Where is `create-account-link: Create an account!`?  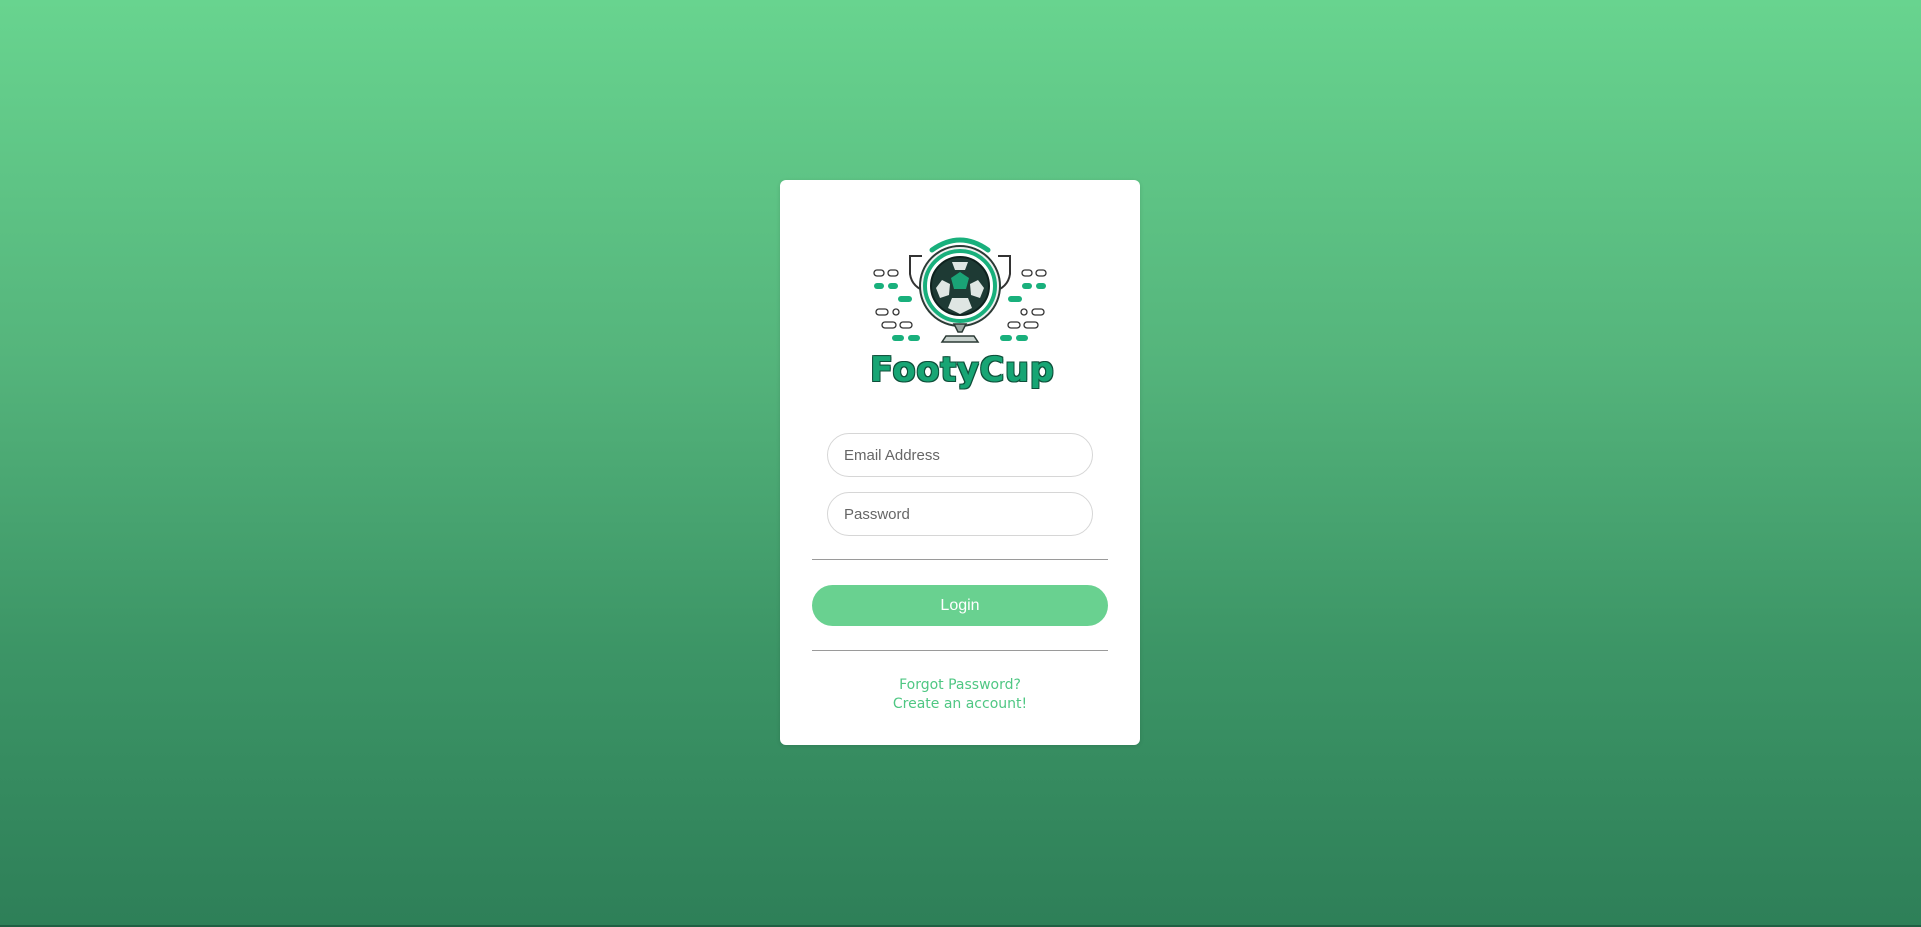 create-account-link: Create an account! is located at coordinates (960, 704).